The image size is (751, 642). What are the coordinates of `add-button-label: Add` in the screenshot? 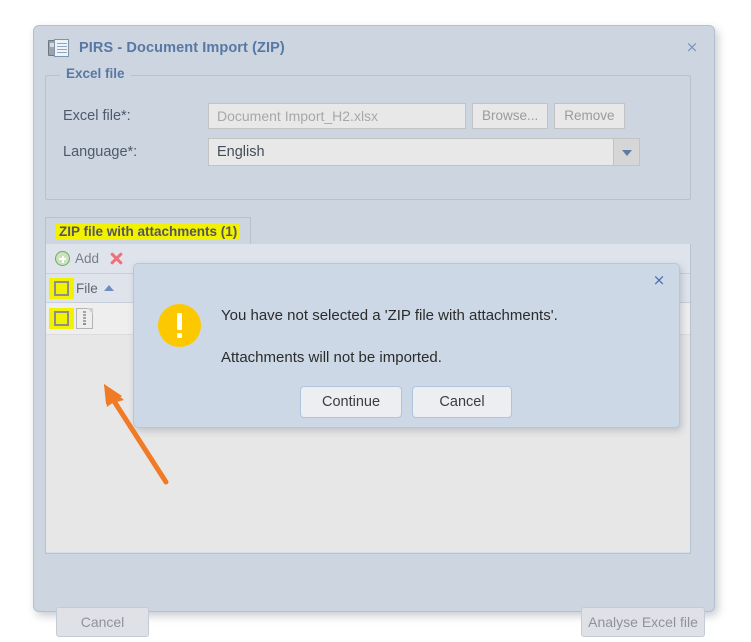 It's located at (87, 258).